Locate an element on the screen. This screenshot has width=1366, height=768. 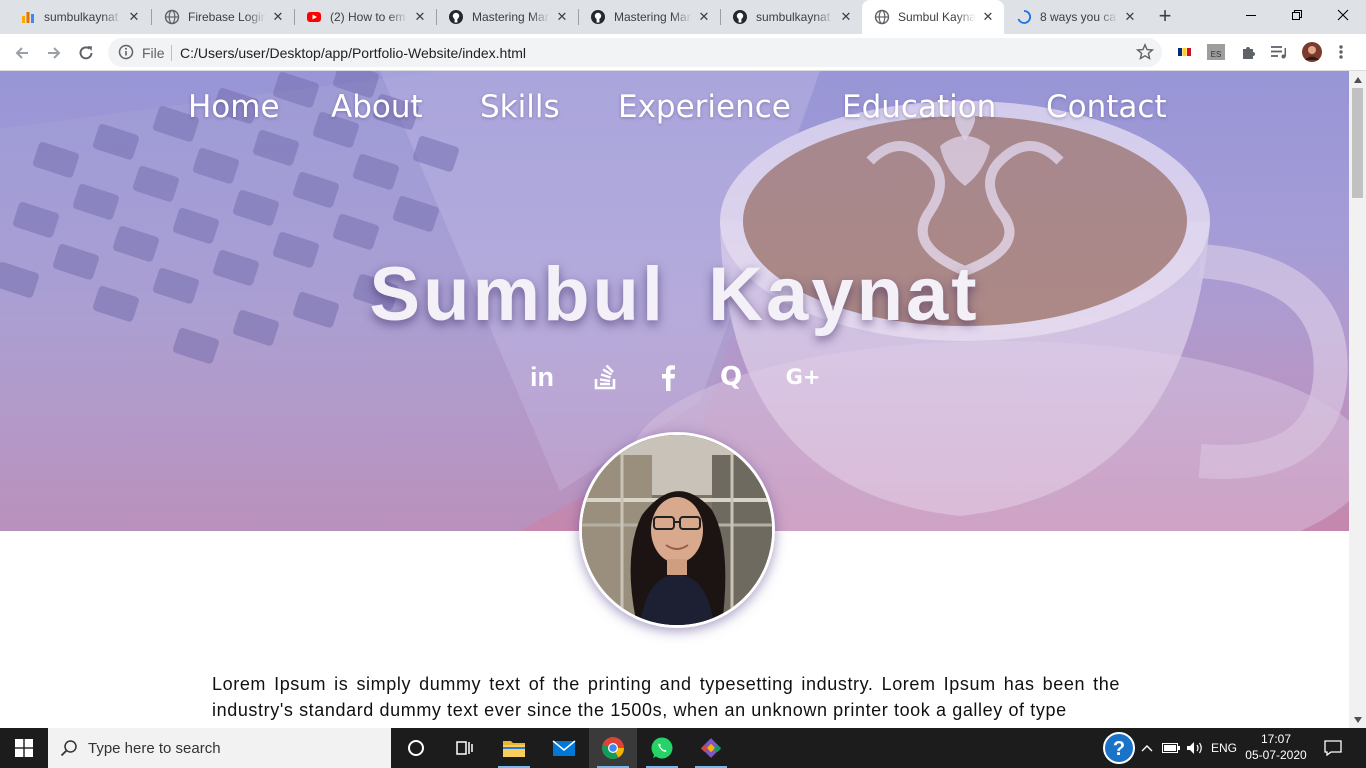
mail-icon is located at coordinates (564, 748).